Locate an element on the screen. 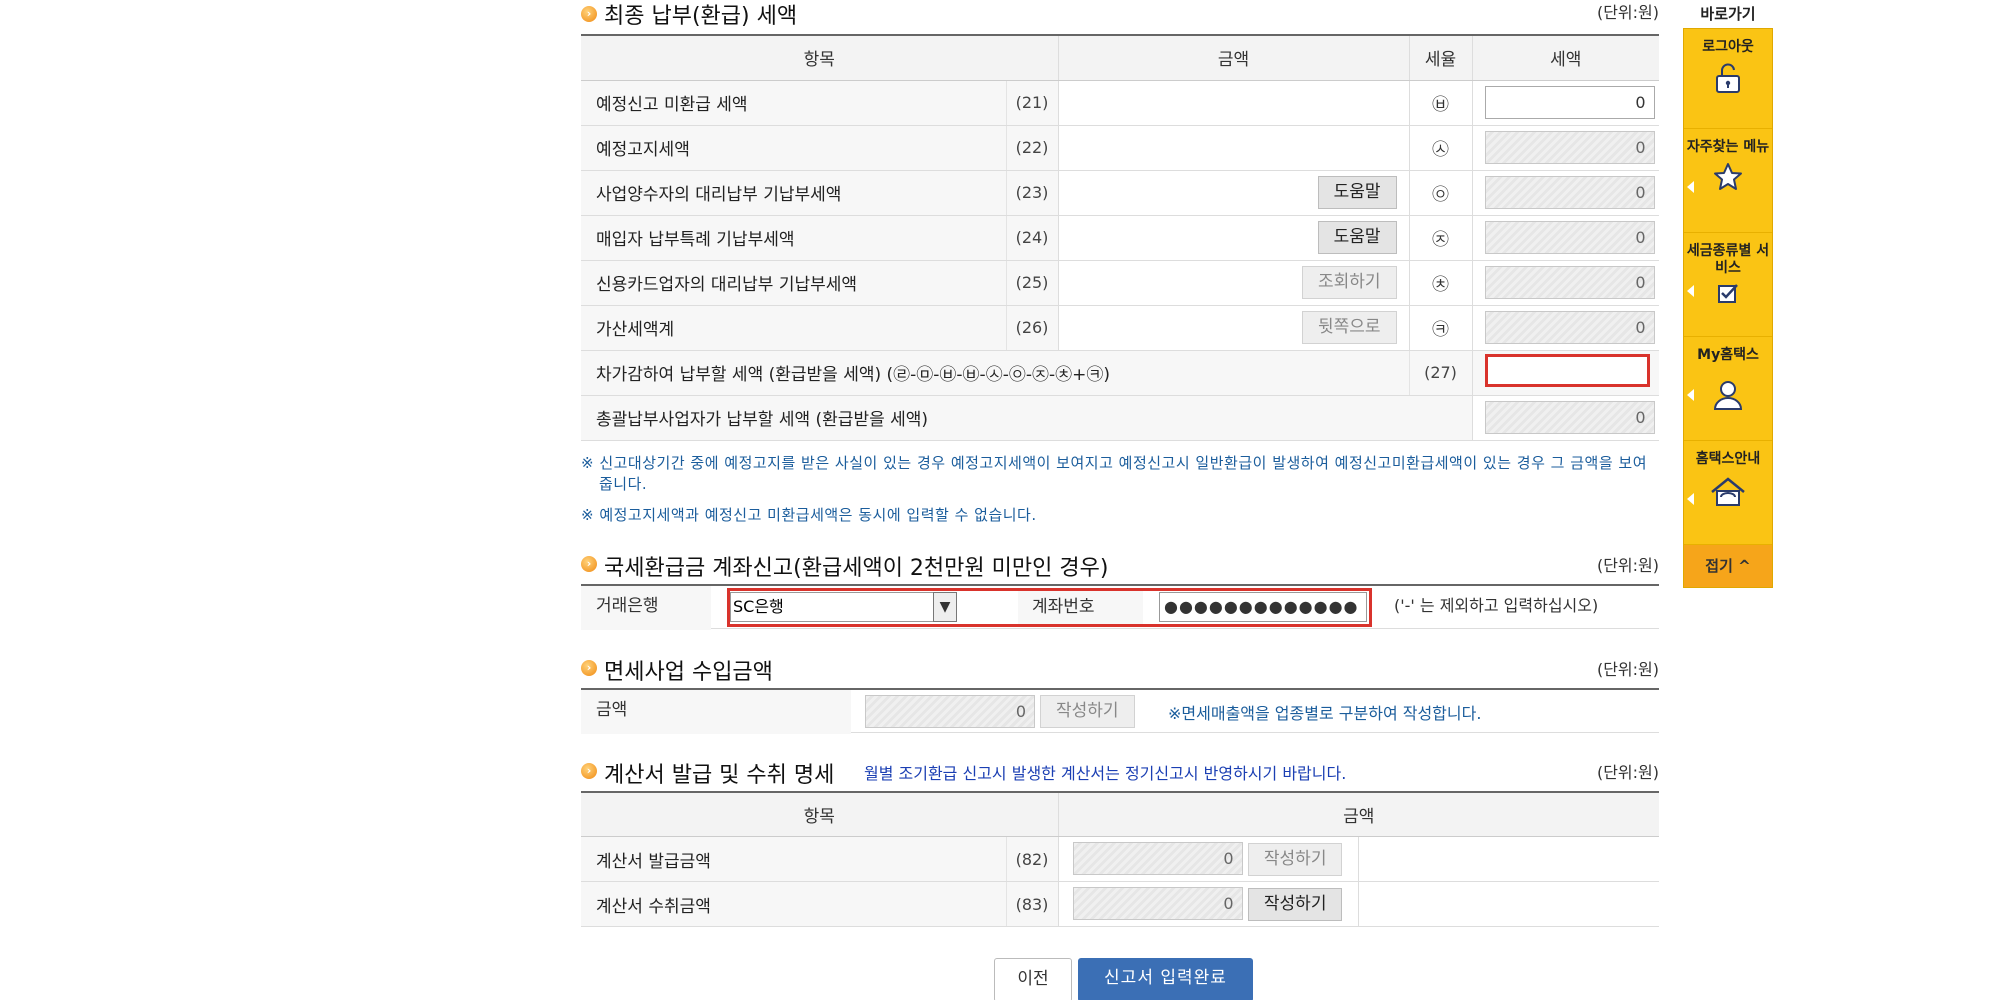  row-label: 사업양수자의 대리납부 기납부세액 is located at coordinates (793, 193).